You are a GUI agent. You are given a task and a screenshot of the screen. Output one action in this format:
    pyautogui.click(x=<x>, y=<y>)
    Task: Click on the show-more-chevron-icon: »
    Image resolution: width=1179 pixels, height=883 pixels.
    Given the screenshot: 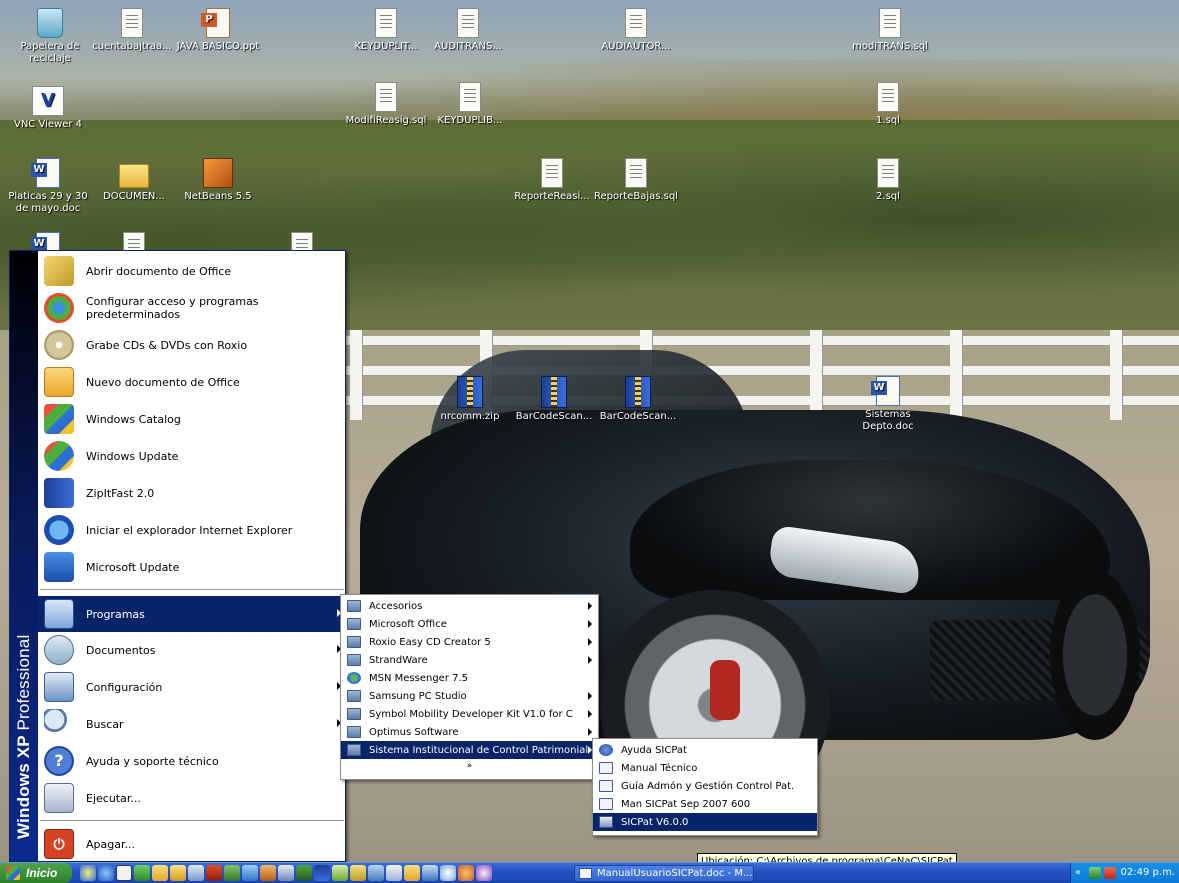 What is the action you would take?
    pyautogui.click(x=469, y=767)
    